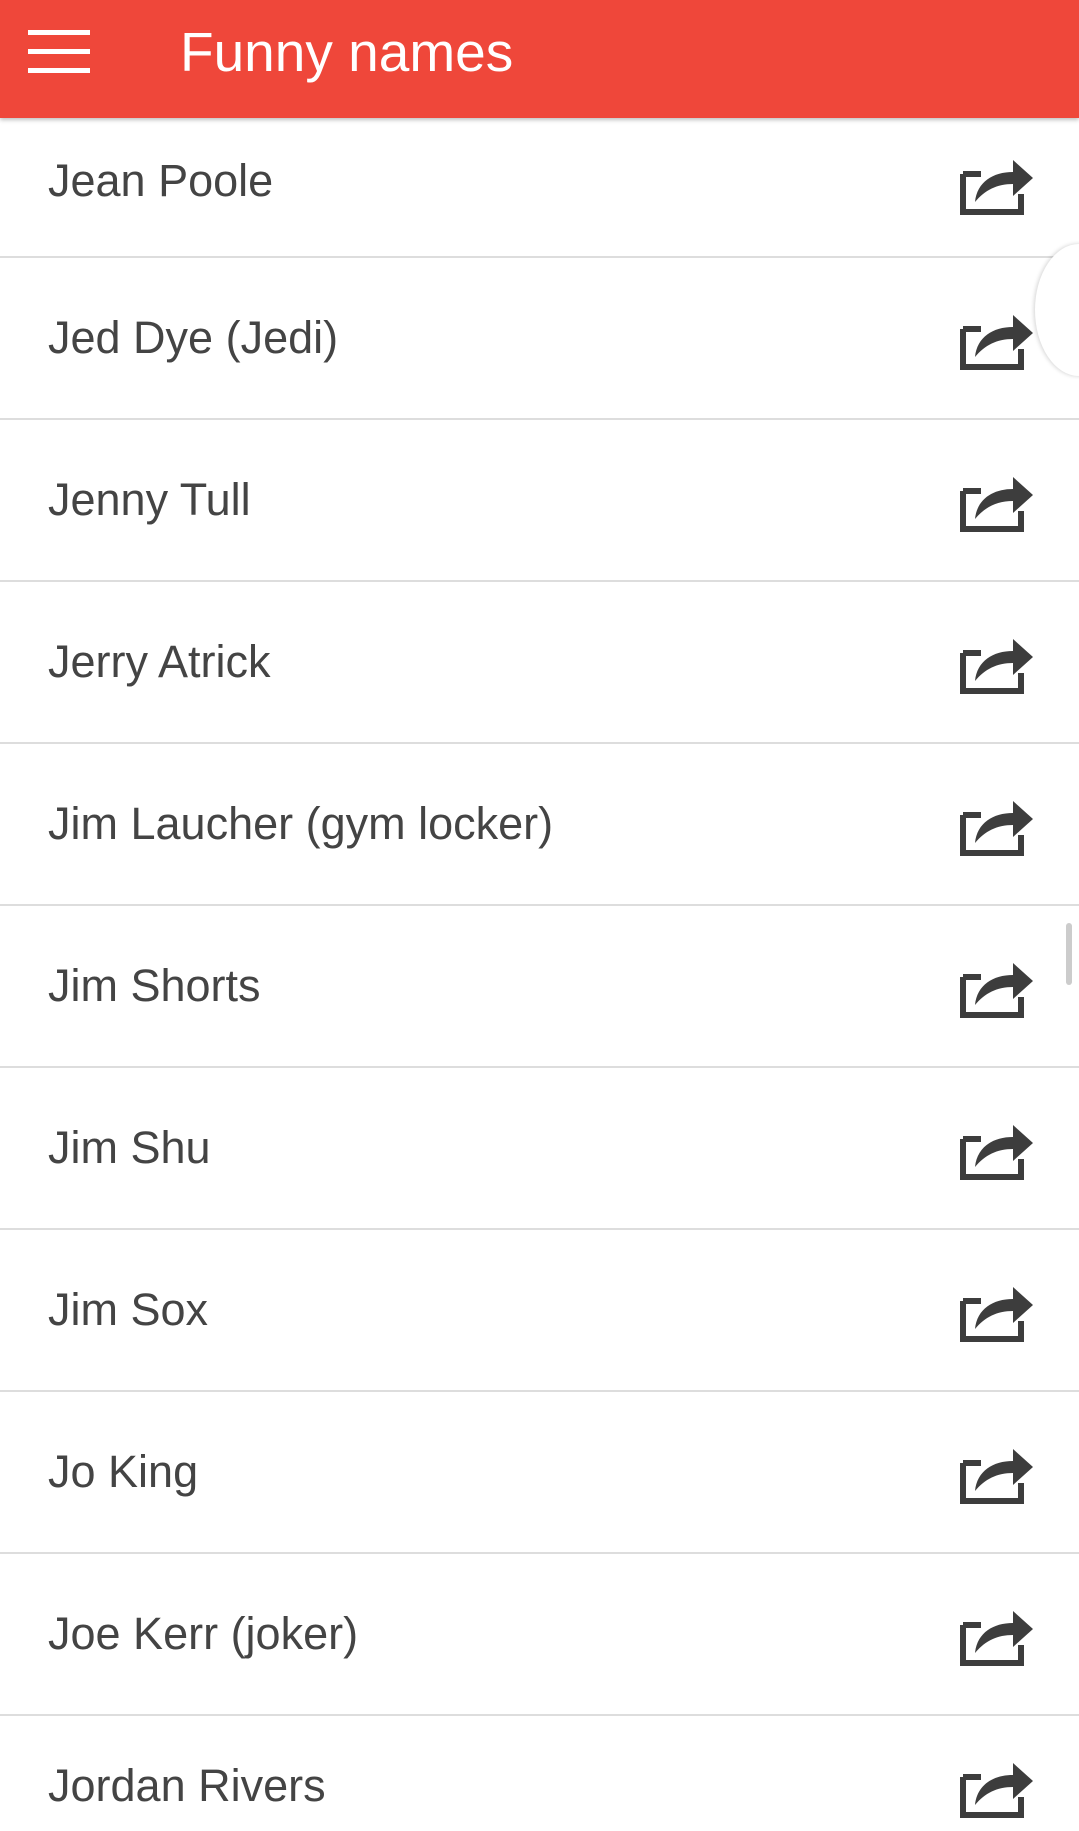  I want to click on list-item-label: Jo King, so click(123, 1471).